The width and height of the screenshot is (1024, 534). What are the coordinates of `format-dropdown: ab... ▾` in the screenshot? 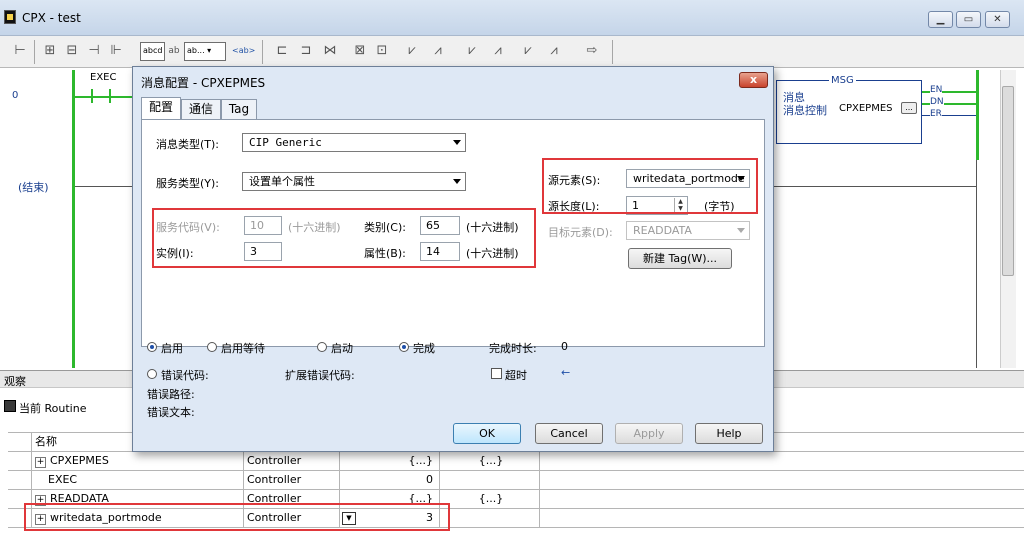 It's located at (205, 51).